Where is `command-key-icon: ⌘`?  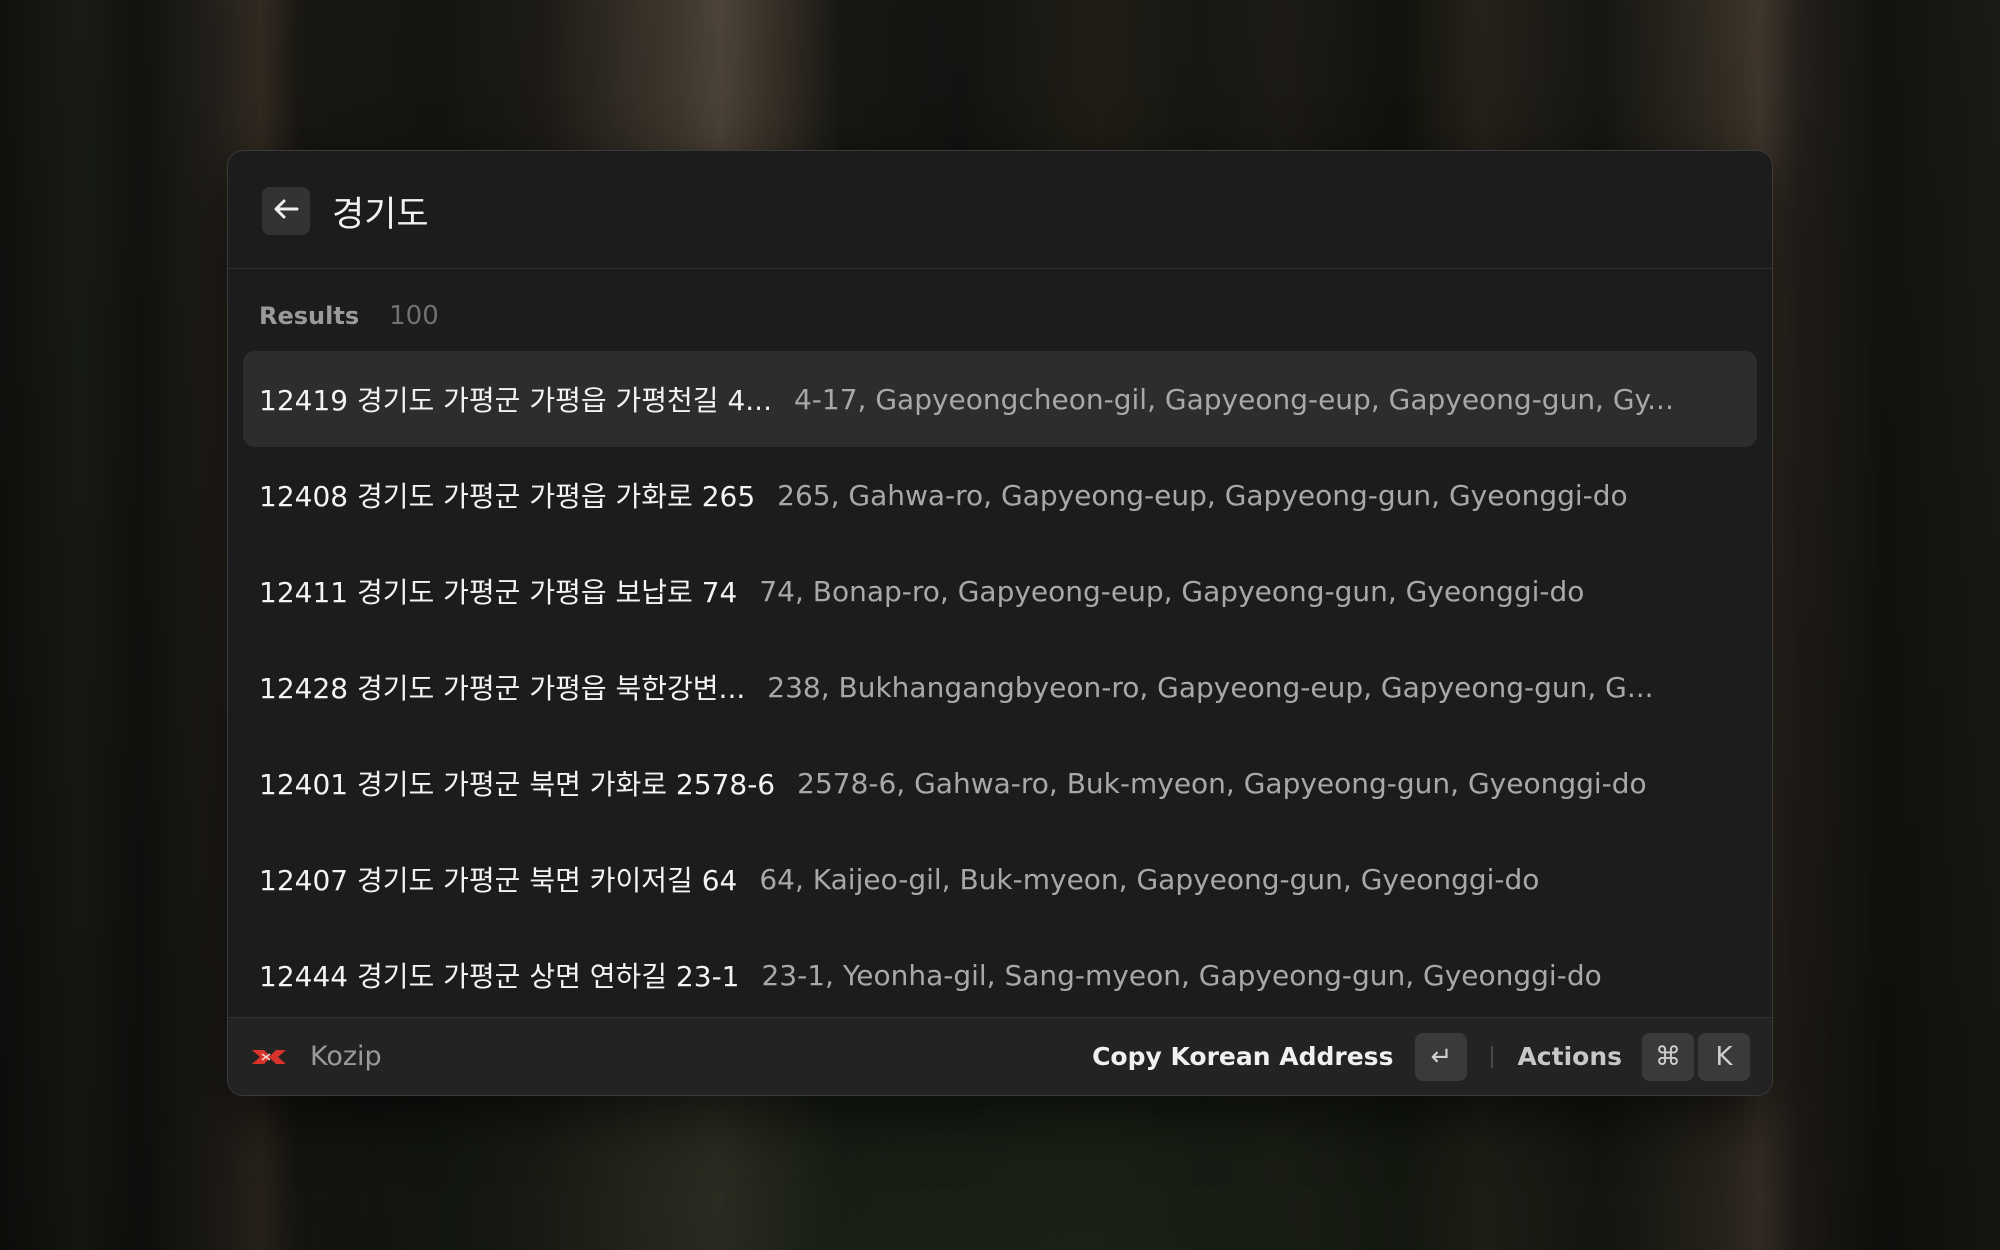
command-key-icon: ⌘ is located at coordinates (1668, 1056).